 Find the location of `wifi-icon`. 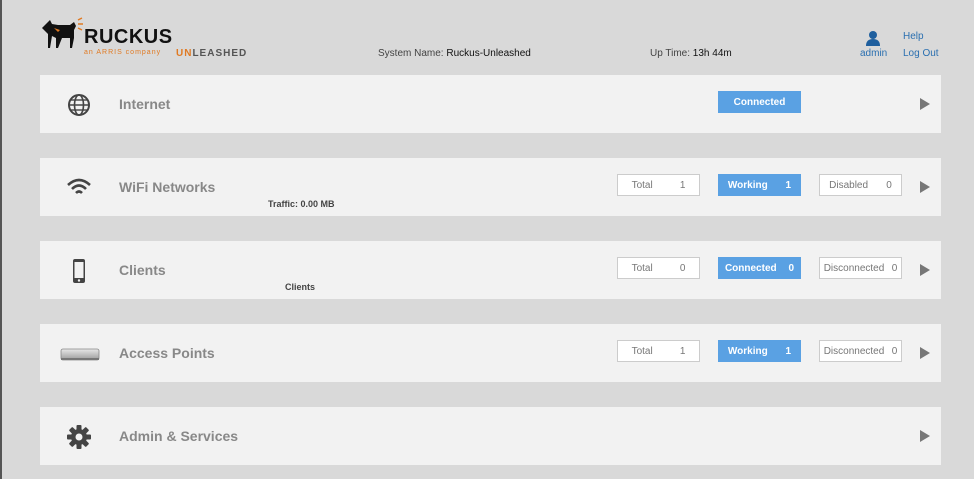

wifi-icon is located at coordinates (79, 186).